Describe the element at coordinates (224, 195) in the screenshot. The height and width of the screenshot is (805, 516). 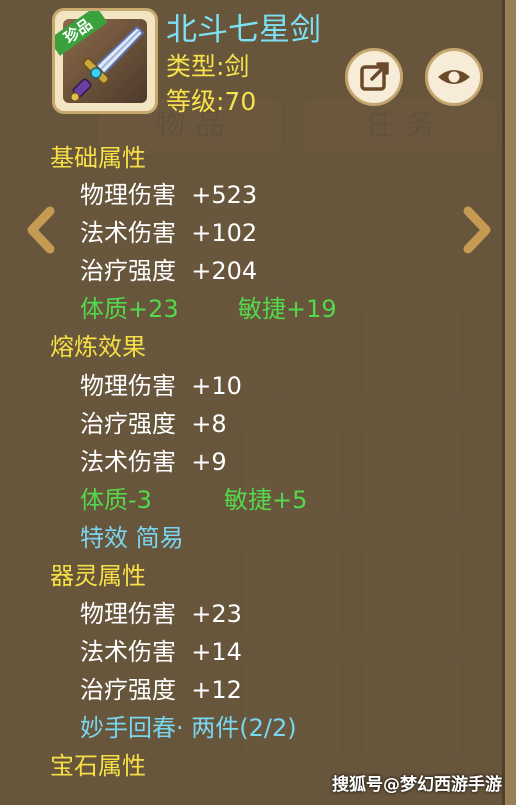
I see `stat-value: +523` at that location.